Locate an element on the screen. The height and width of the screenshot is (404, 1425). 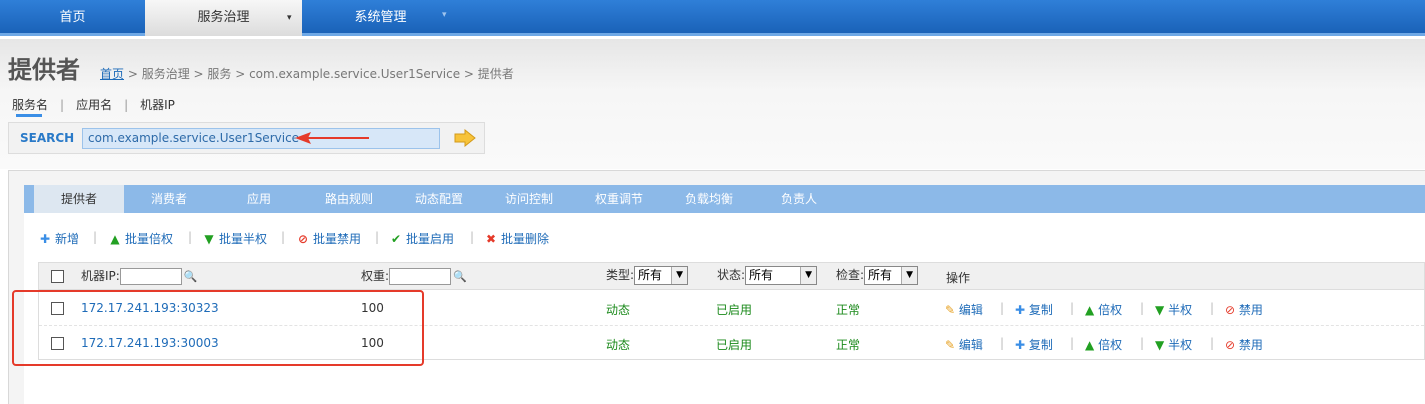
tab-providers: 提供者 is located at coordinates (79, 199).